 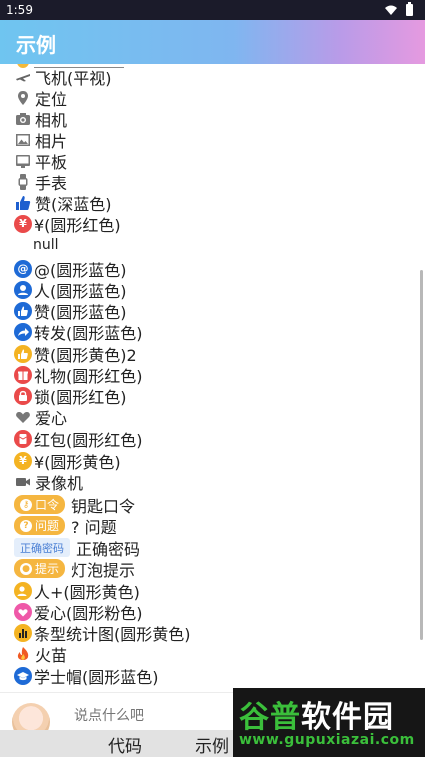 I want to click on bar-chart-circle-yellow-icon, so click(x=23, y=632).